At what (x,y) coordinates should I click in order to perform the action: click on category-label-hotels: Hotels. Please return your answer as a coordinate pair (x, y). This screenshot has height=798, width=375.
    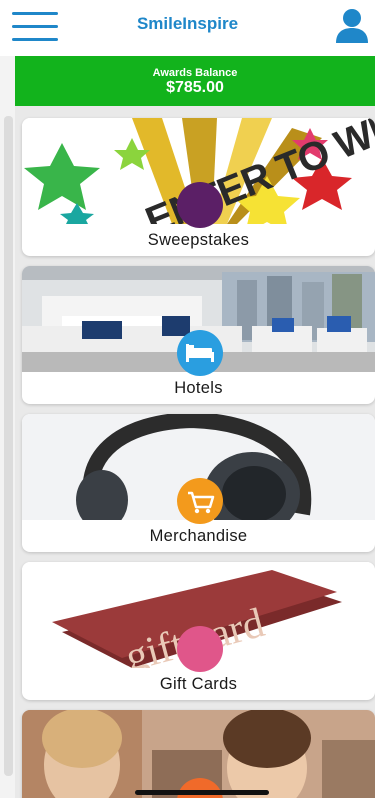
    Looking at the image, I should click on (198, 388).